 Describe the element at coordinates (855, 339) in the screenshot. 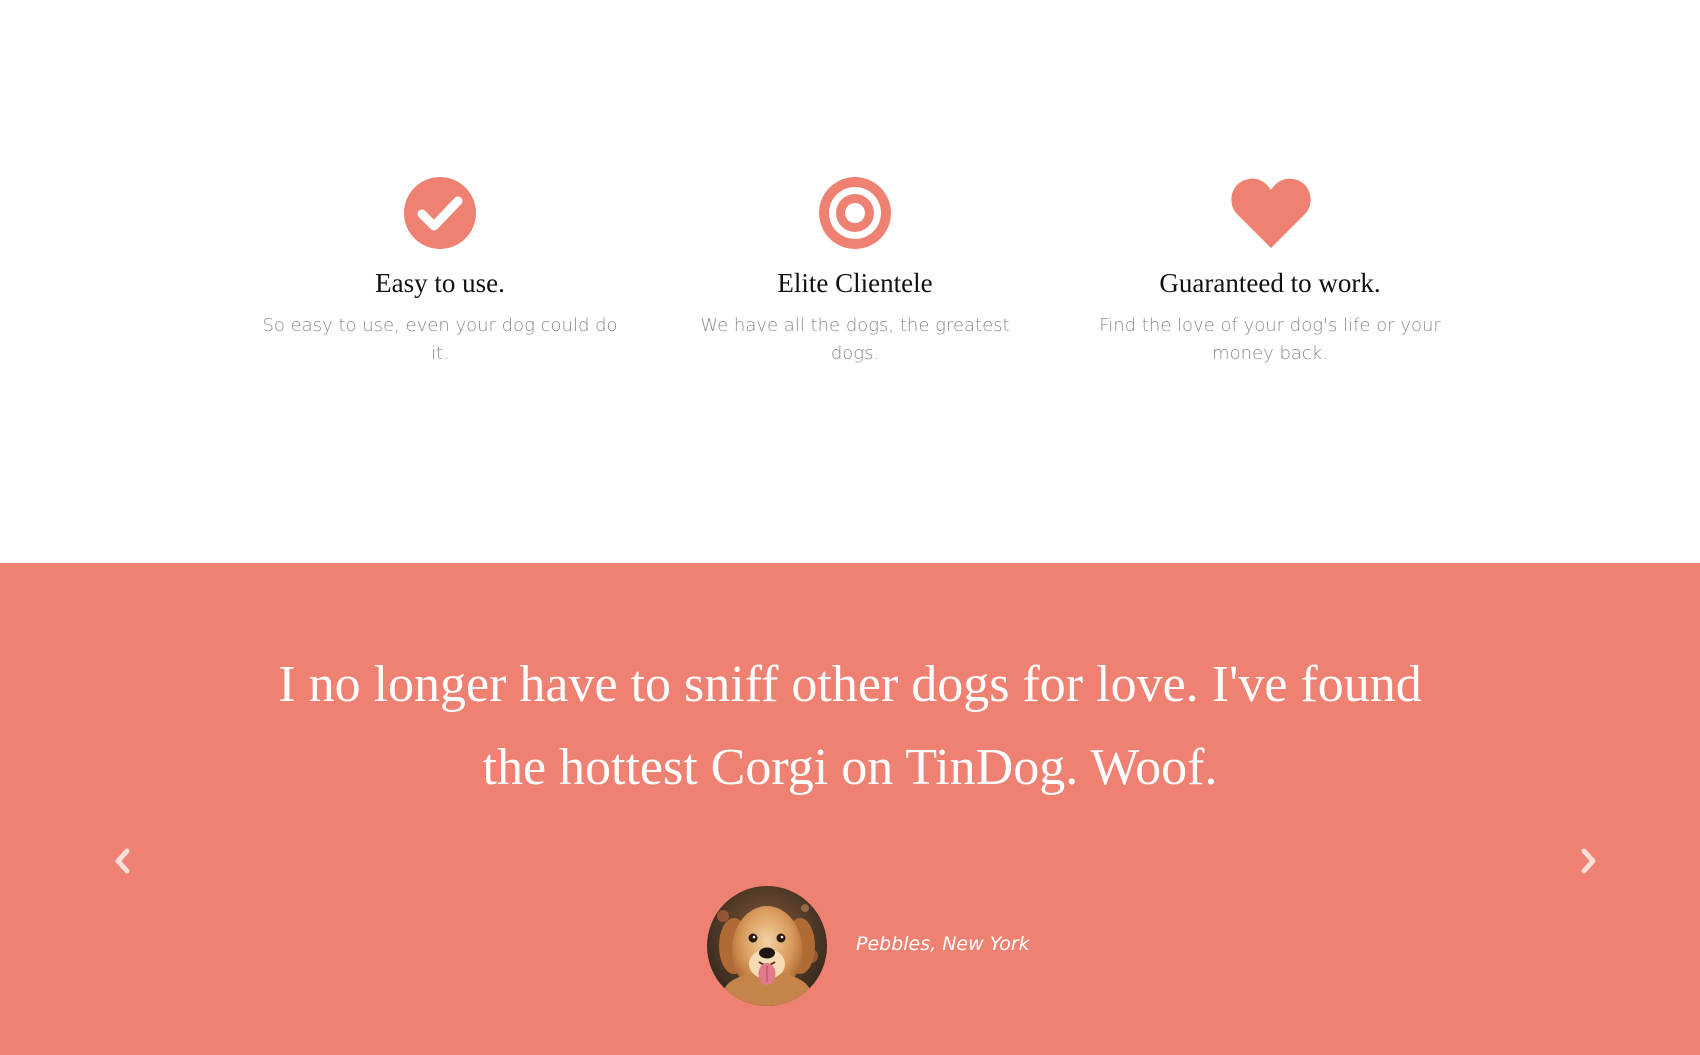

I see `feature-text: We have all the dogs, the greatest dogs.` at that location.